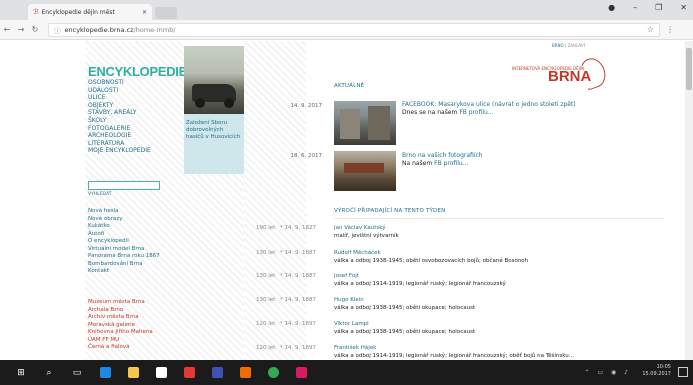  Describe the element at coordinates (357, 253) in the screenshot. I see `anniversary-name: Rudolf Měcháček` at that location.